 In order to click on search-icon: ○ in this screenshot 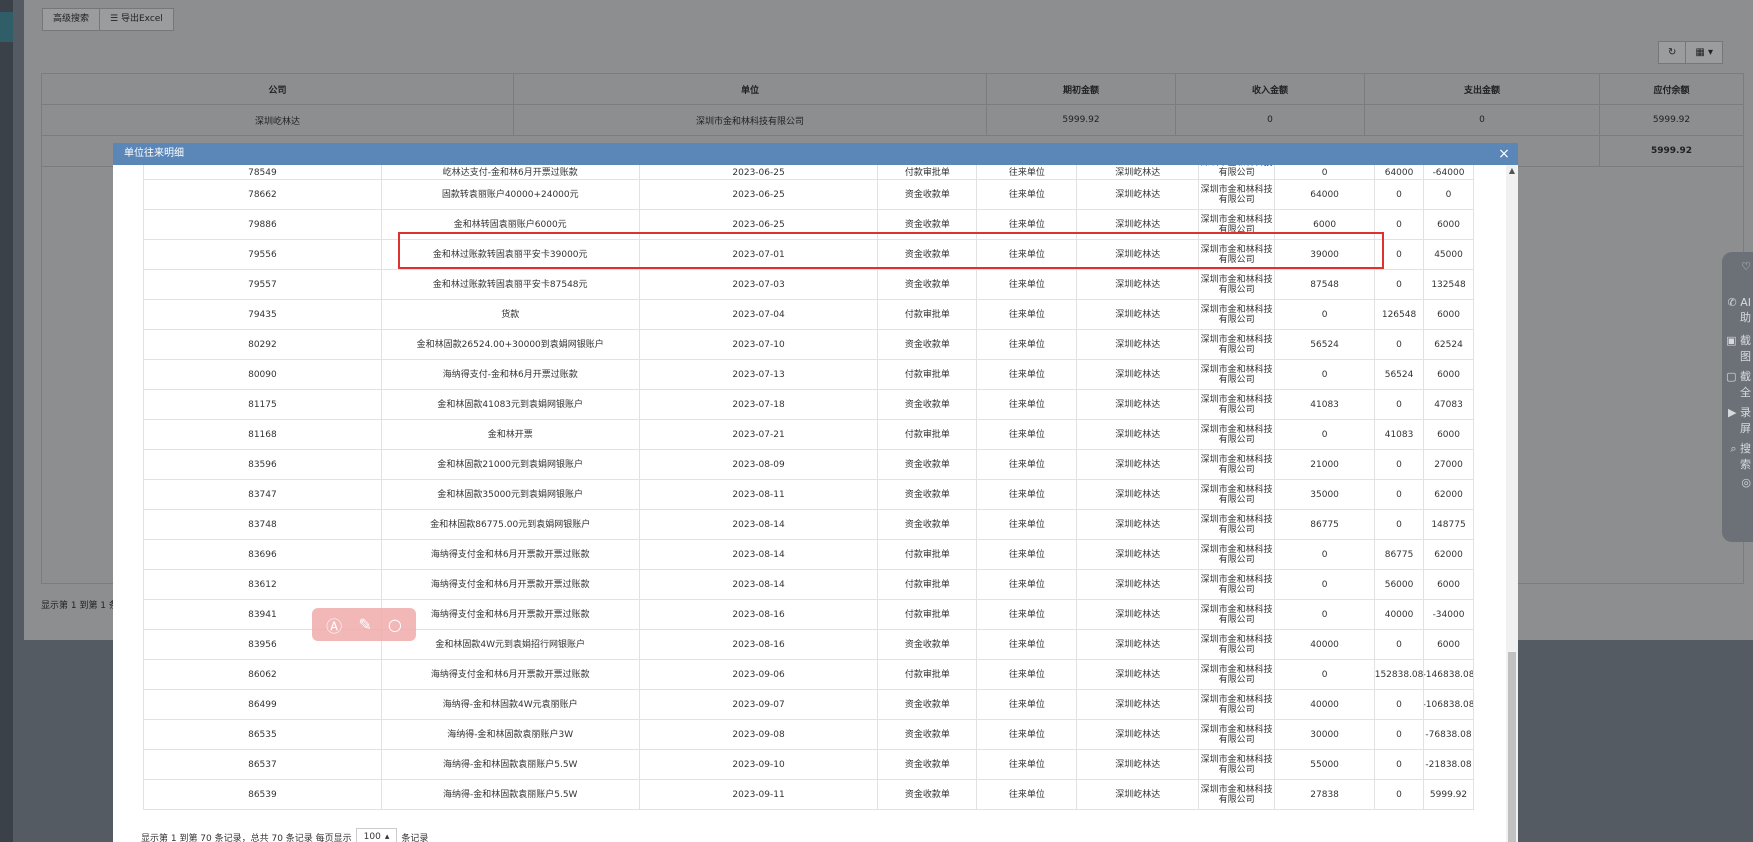, I will do `click(395, 624)`.